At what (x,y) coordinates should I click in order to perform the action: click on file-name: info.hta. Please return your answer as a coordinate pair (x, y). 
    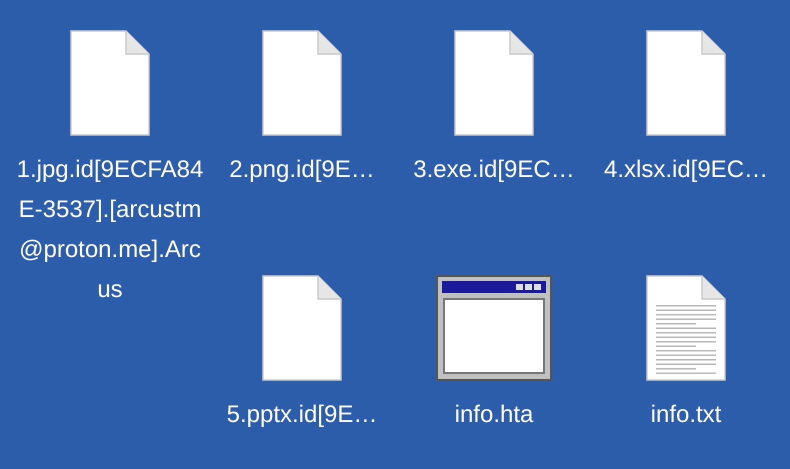
    Looking at the image, I should click on (494, 415).